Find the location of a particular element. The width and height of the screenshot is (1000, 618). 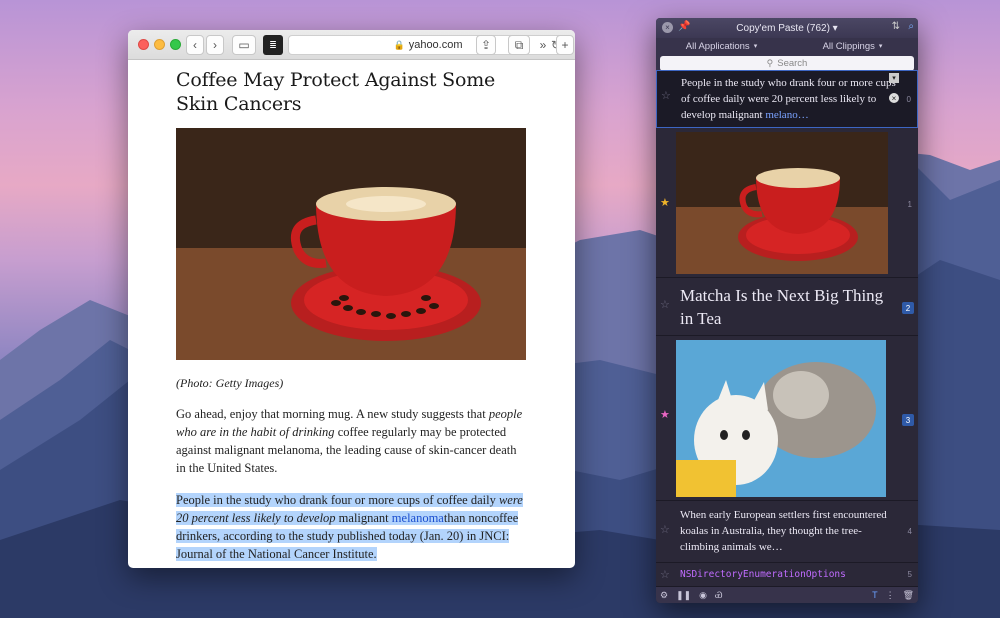

clip-2-text: Matcha Is the Next Big Thing in Tea is located at coordinates (782, 307).